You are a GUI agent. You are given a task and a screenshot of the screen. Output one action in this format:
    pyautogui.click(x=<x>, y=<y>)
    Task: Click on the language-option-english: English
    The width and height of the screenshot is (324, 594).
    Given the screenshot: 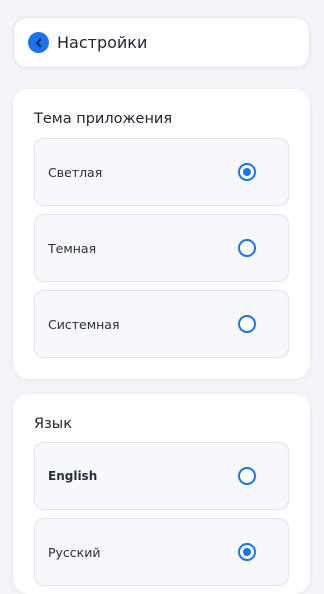 What is the action you would take?
    pyautogui.click(x=161, y=476)
    